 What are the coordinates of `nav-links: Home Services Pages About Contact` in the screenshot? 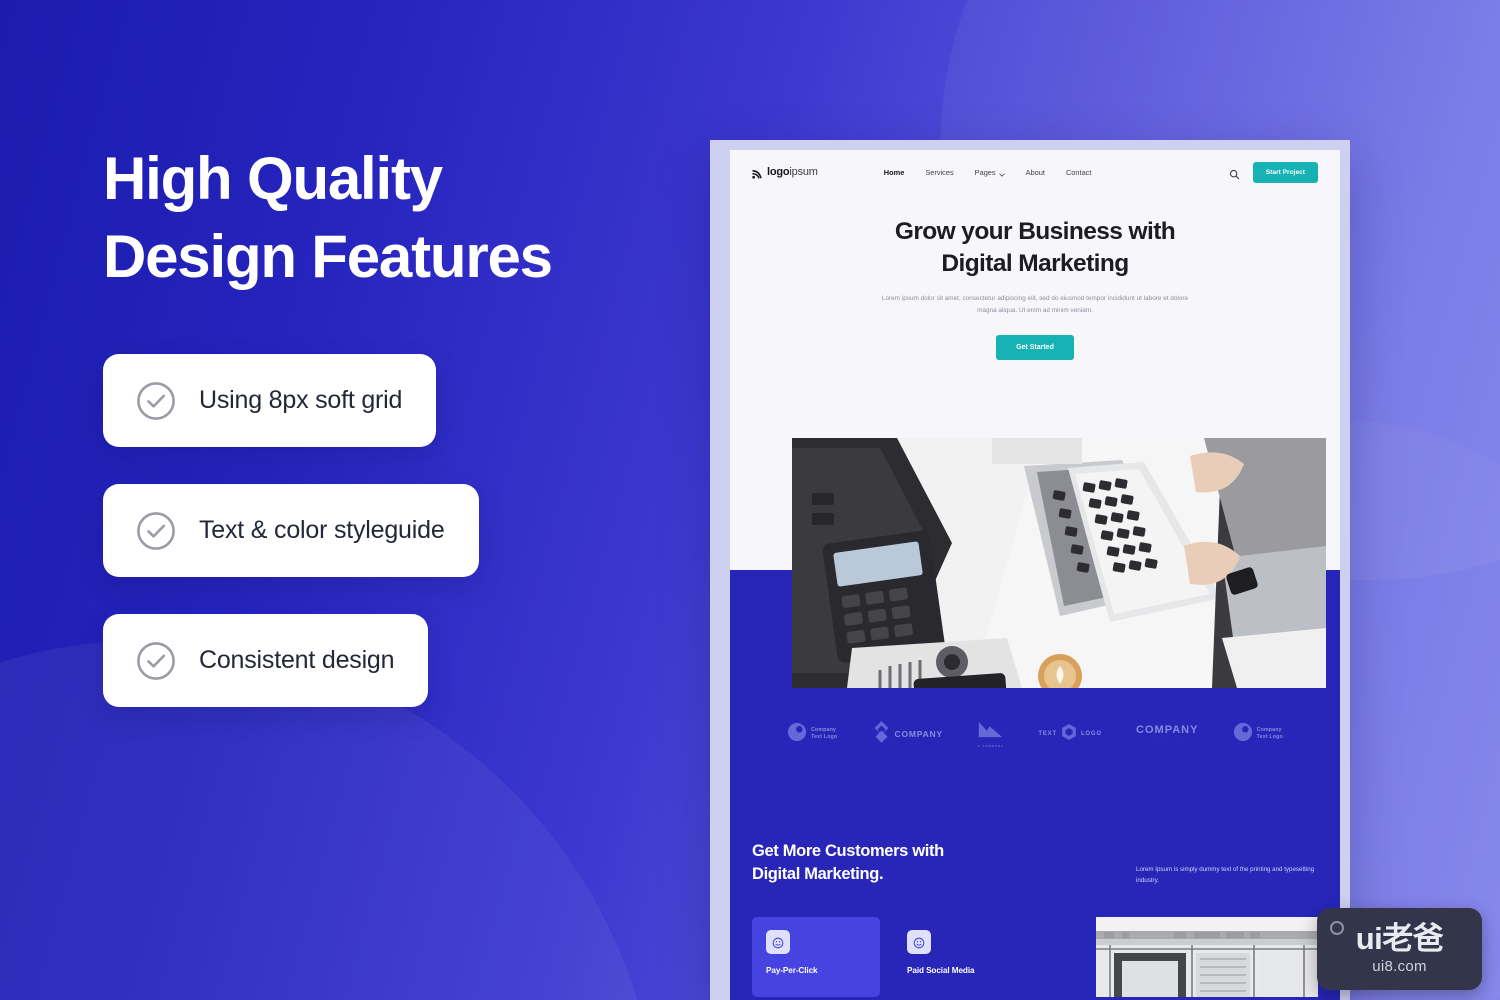 It's located at (987, 172).